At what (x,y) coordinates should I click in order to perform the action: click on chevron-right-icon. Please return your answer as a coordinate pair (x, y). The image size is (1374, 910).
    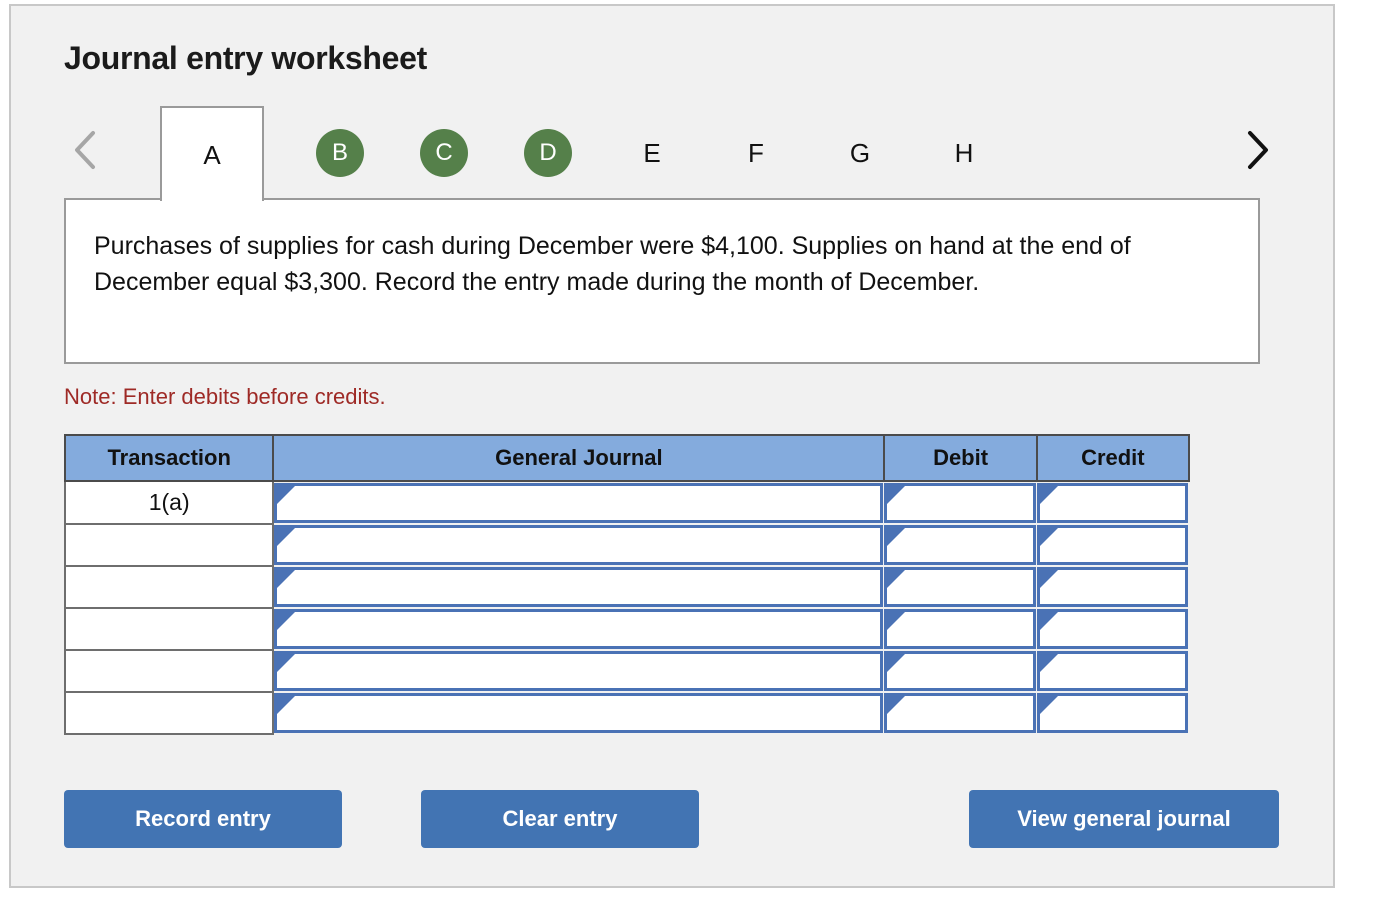
    Looking at the image, I should click on (1257, 150).